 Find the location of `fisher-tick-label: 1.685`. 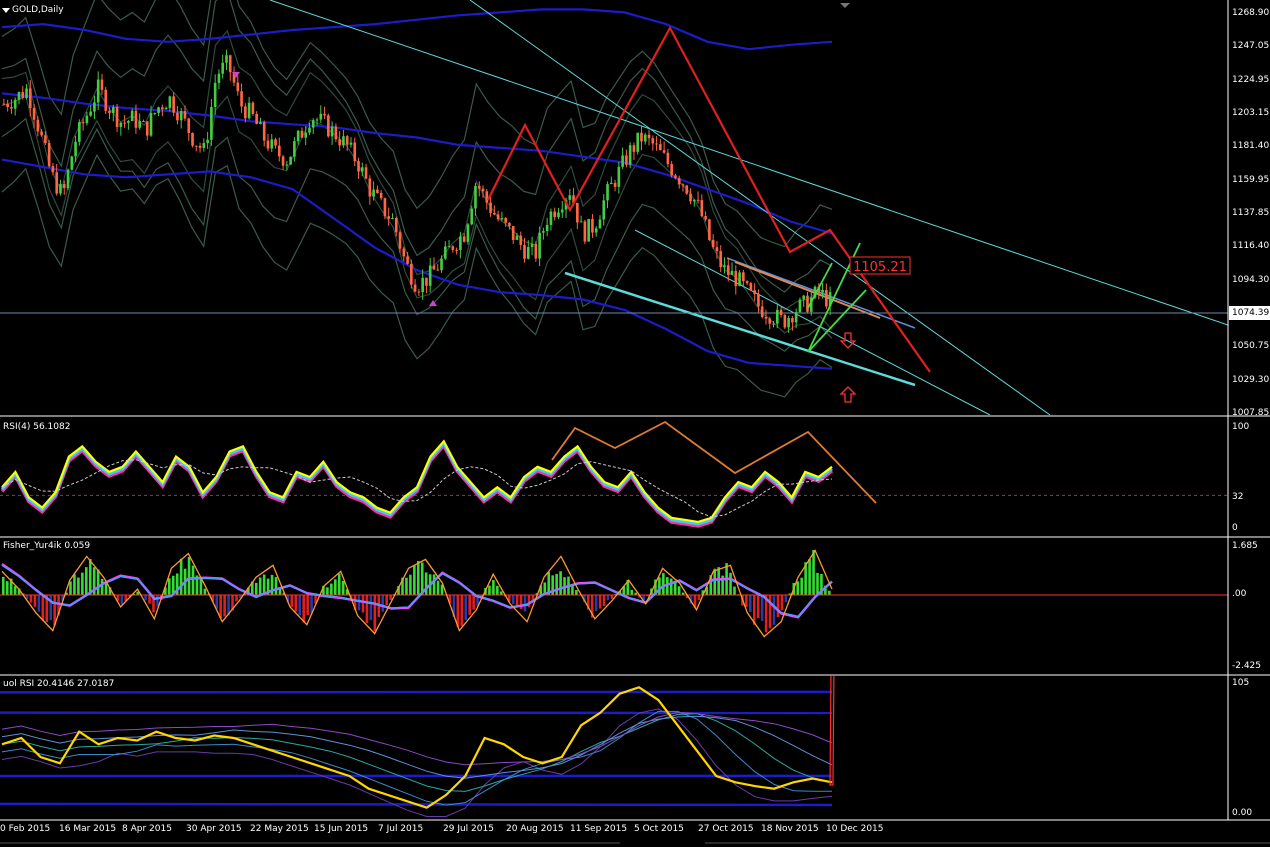

fisher-tick-label: 1.685 is located at coordinates (1245, 546).